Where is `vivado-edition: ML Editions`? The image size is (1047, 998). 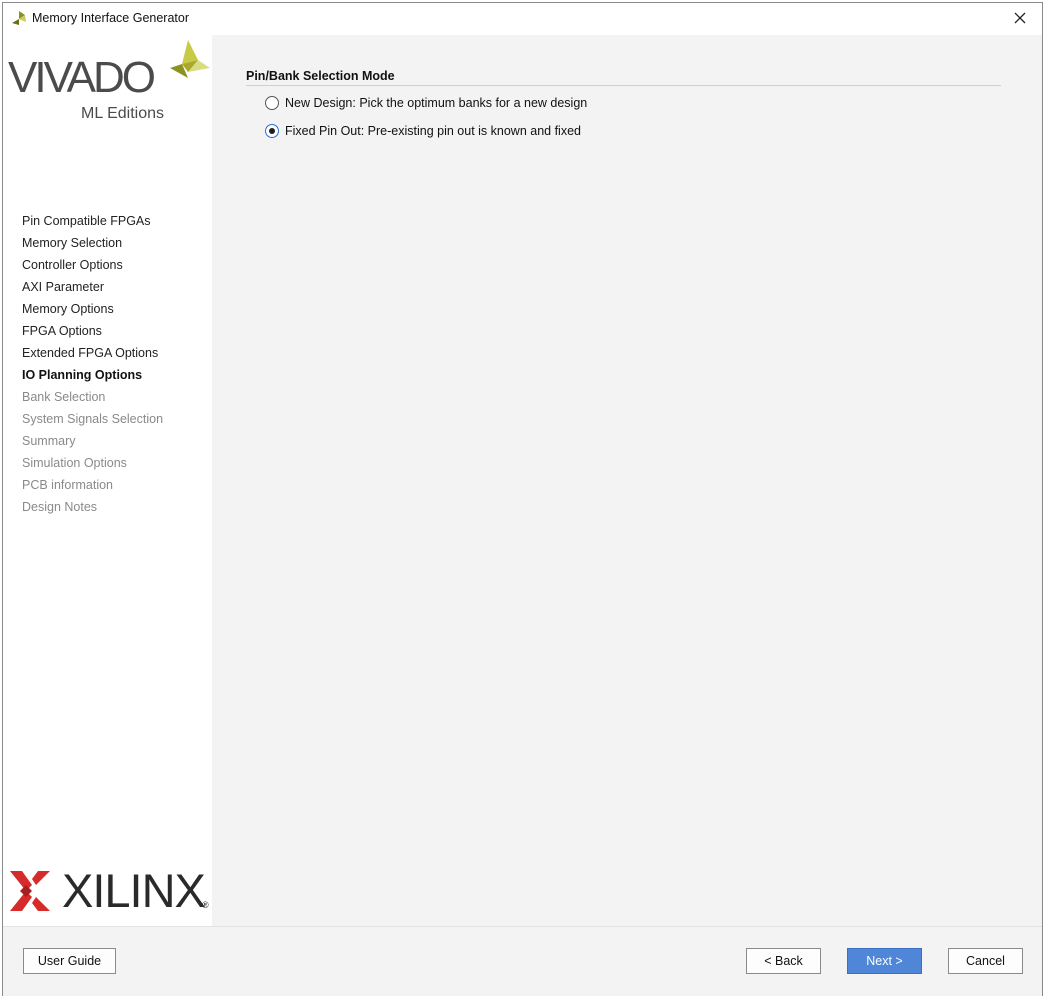 vivado-edition: ML Editions is located at coordinates (122, 113).